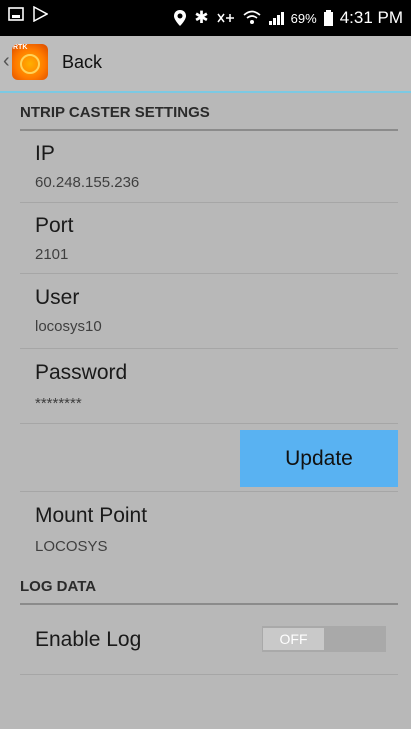 The height and width of the screenshot is (729, 411). Describe the element at coordinates (180, 18) in the screenshot. I see `location-icon` at that location.